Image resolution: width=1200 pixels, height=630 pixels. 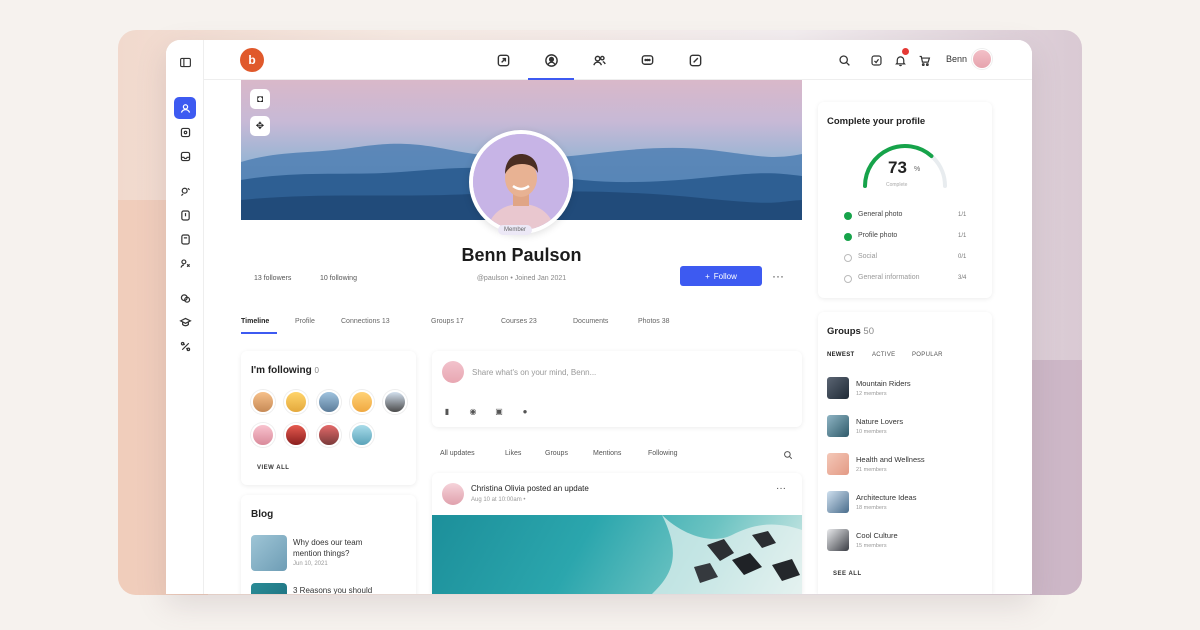 I want to click on follow-button: + Follow, so click(x=721, y=276).